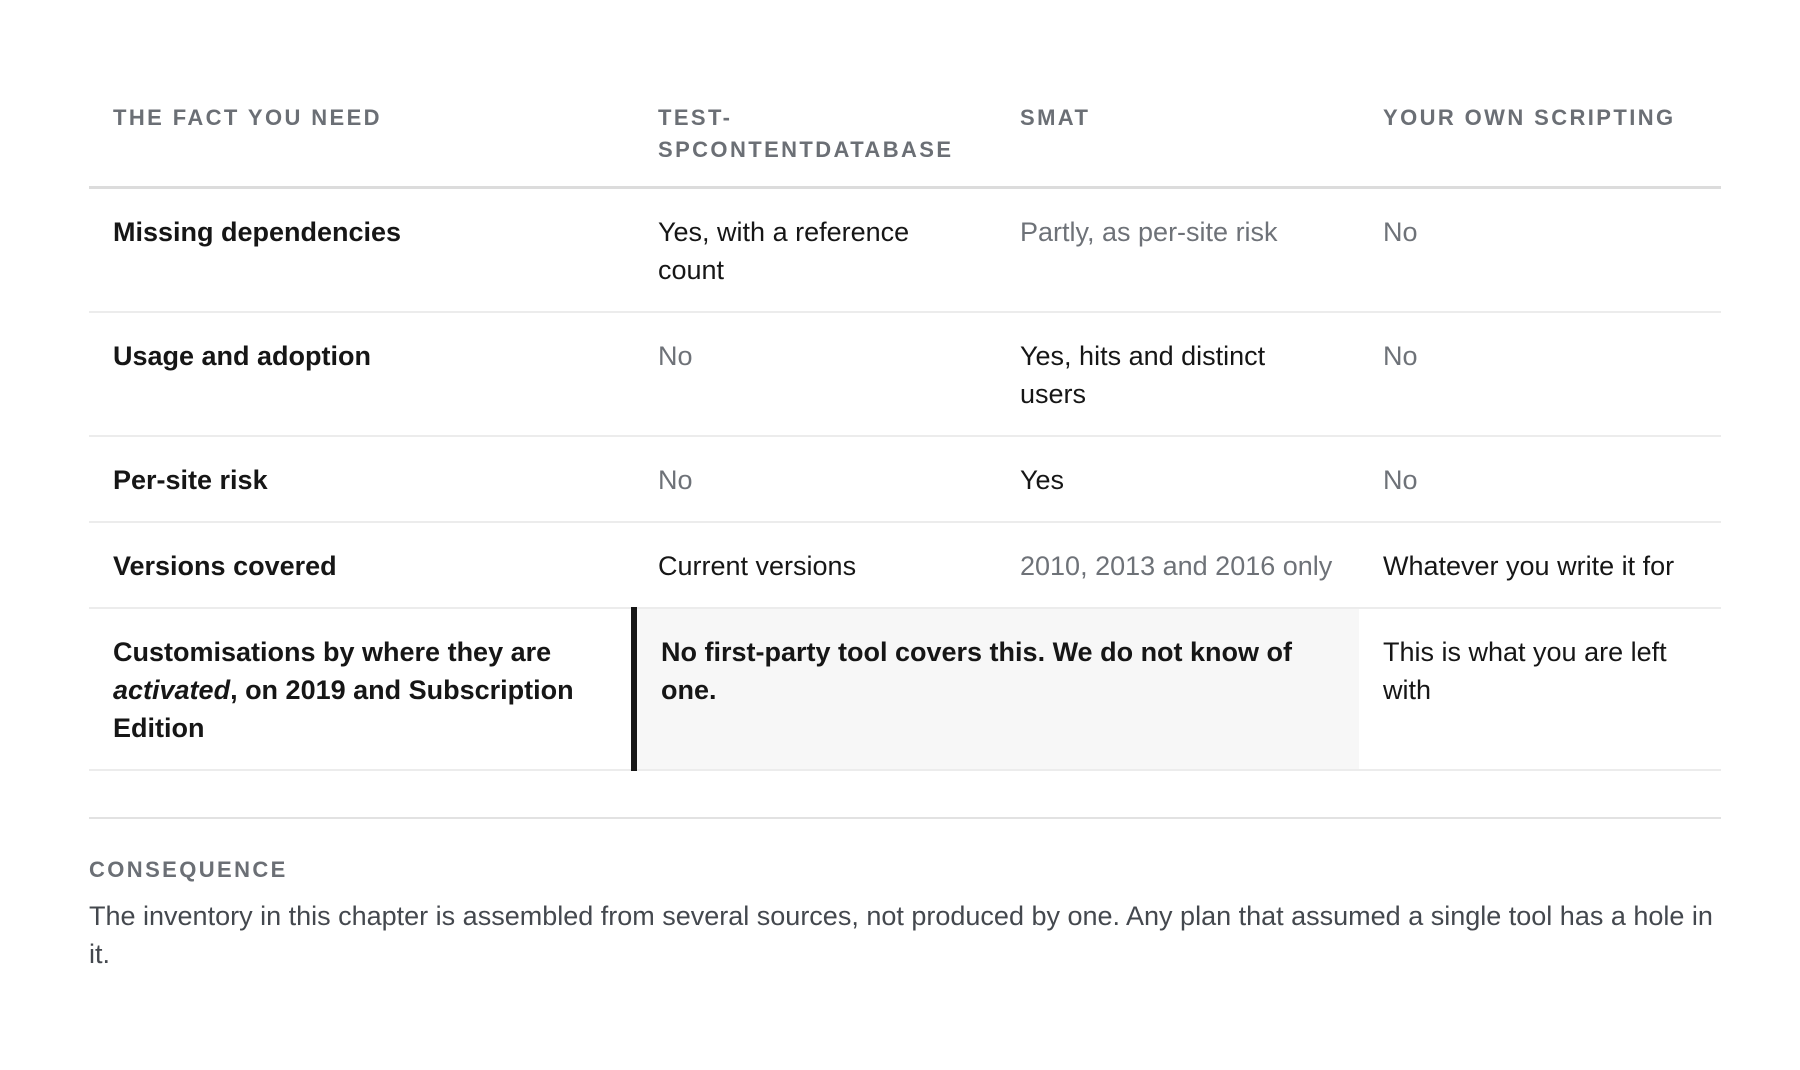  I want to click on consequence-label: CONSEQUENCE, so click(188, 869).